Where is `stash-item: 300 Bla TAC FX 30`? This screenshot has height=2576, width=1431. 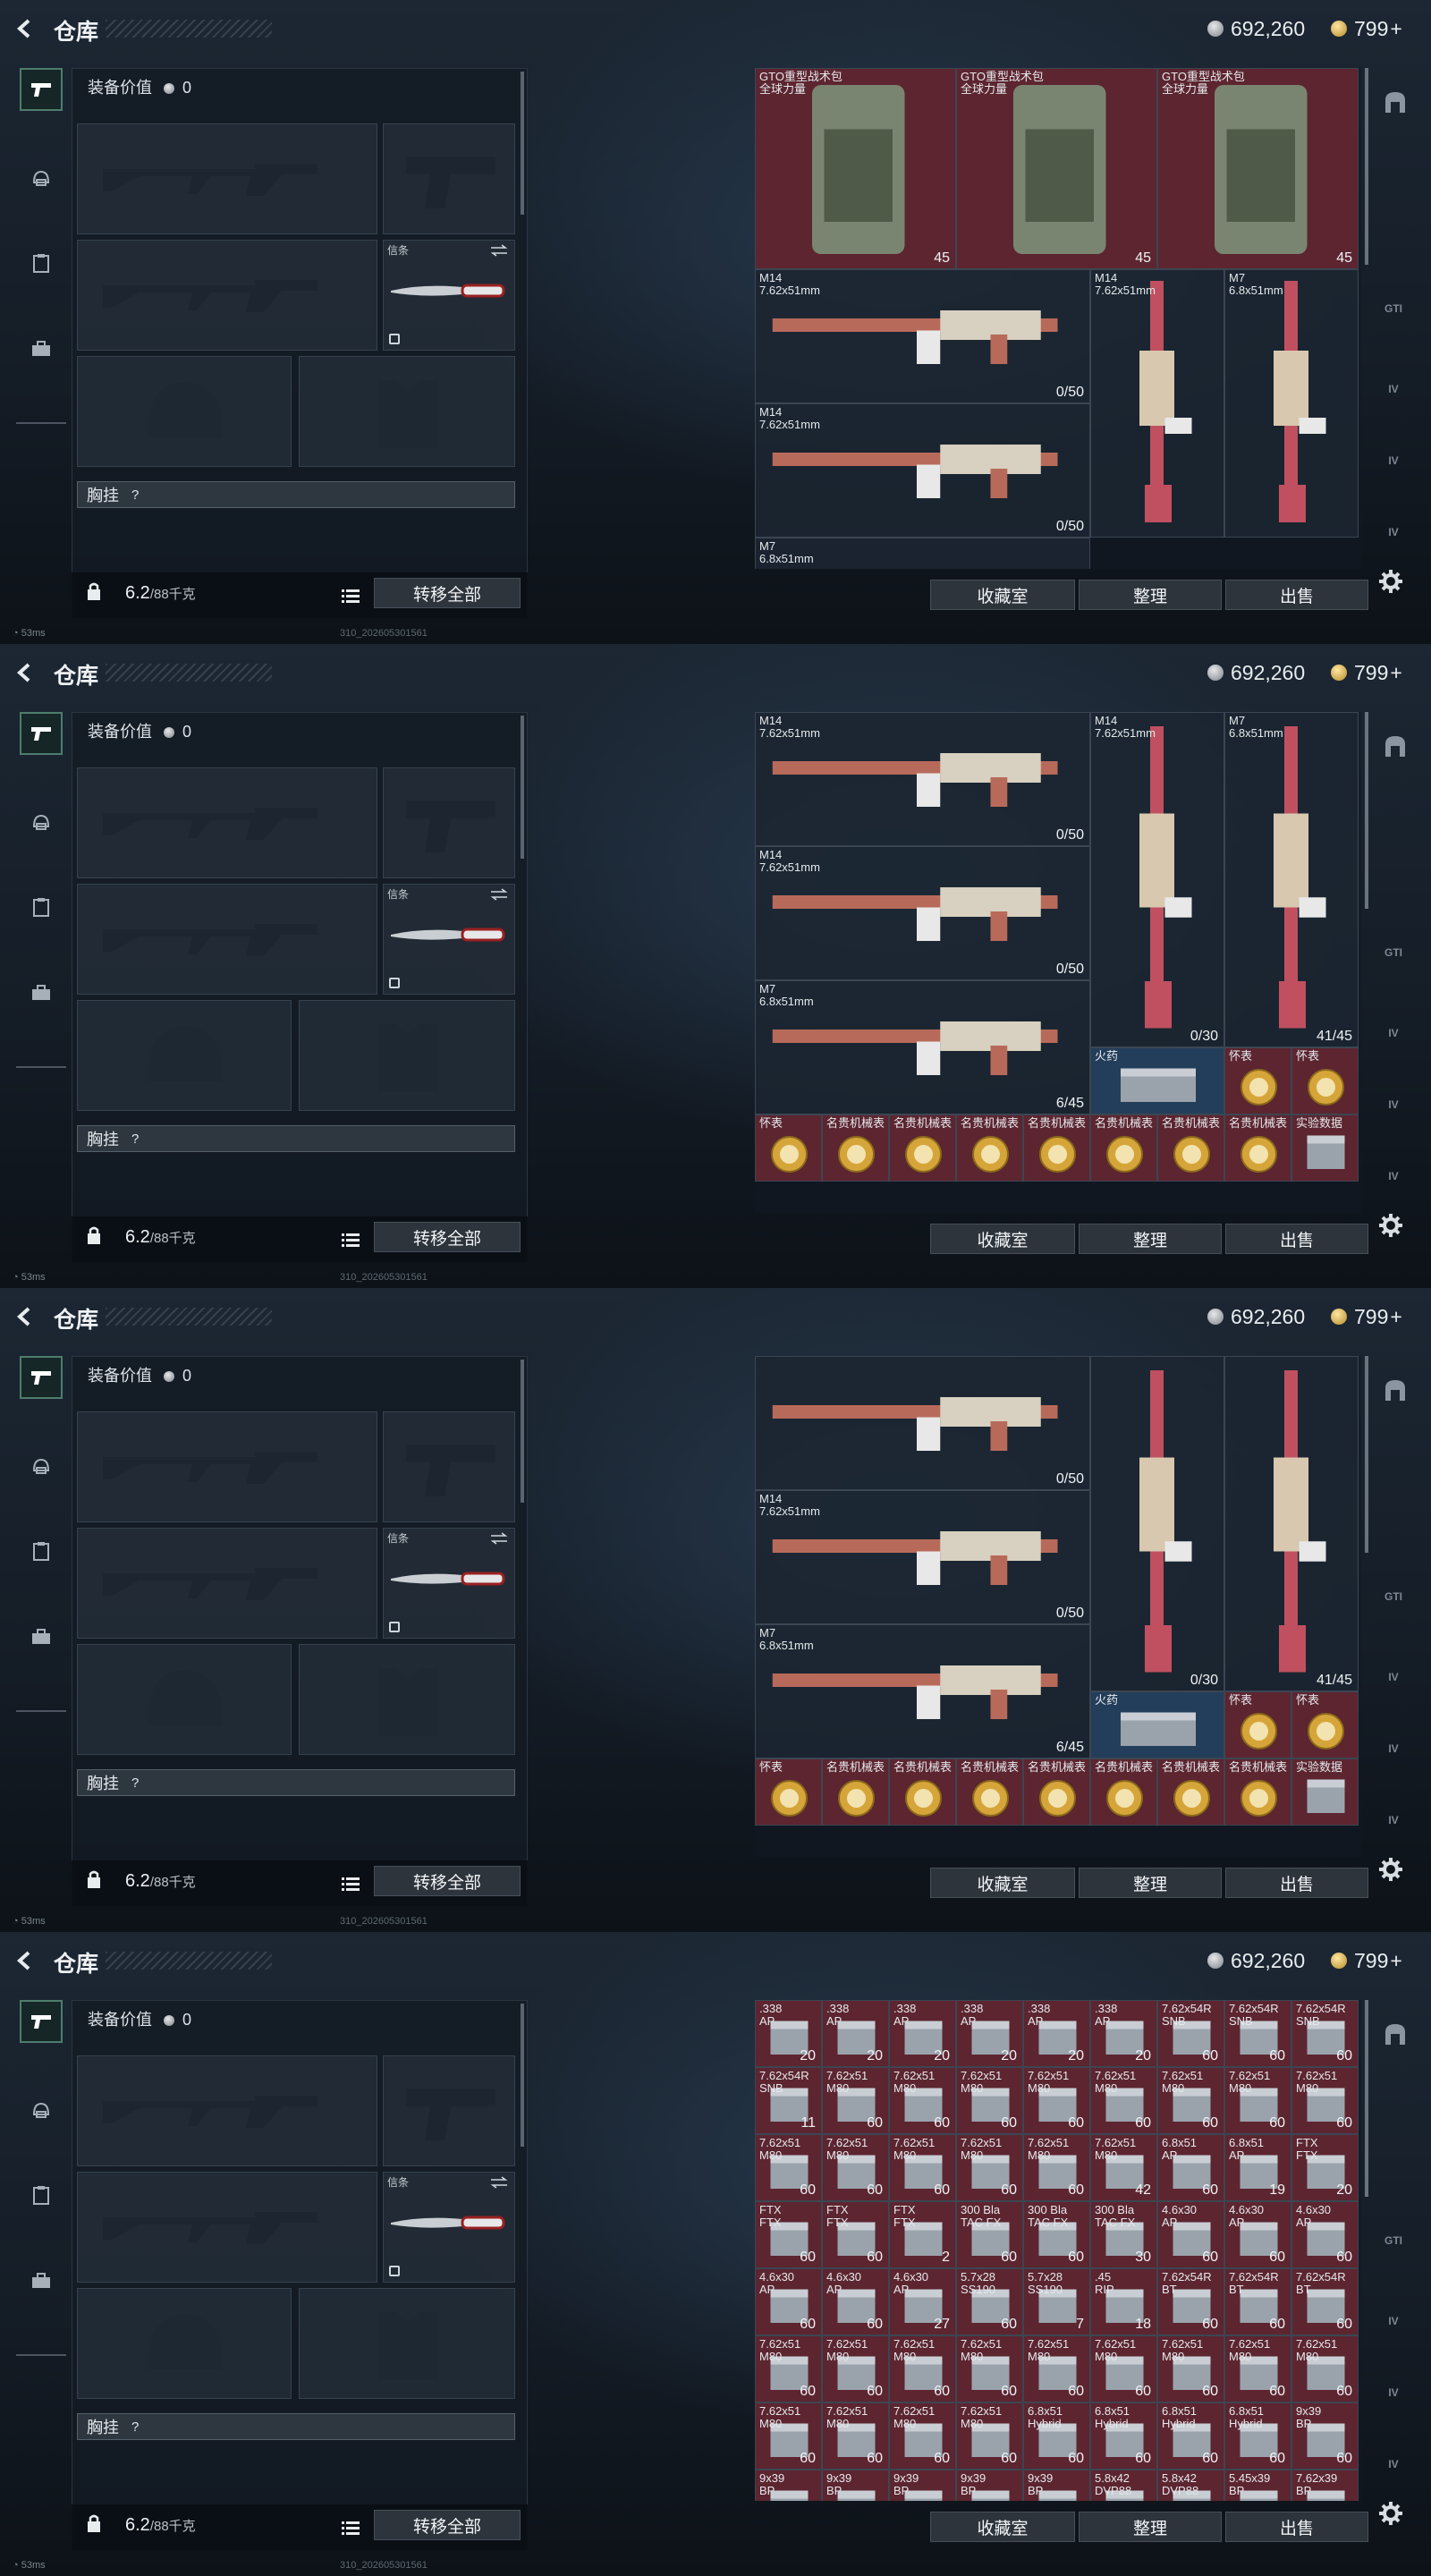 stash-item: 300 Bla TAC FX 30 is located at coordinates (1124, 2234).